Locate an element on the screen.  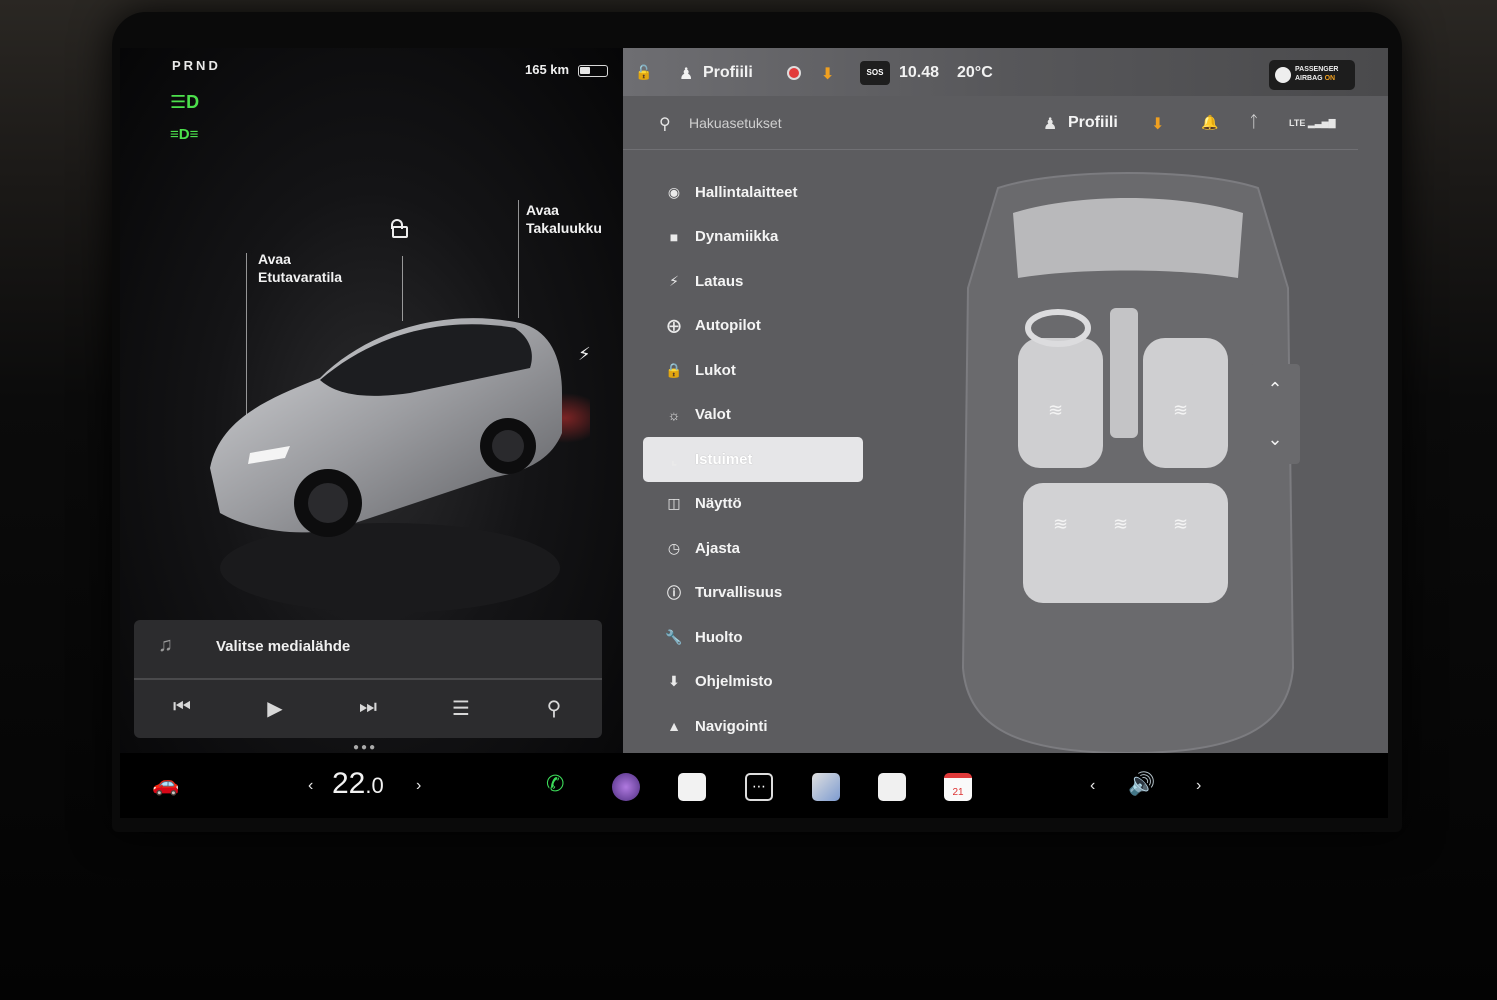
chevron-up-icon: ⌃ is located at coordinates (1275, 389).